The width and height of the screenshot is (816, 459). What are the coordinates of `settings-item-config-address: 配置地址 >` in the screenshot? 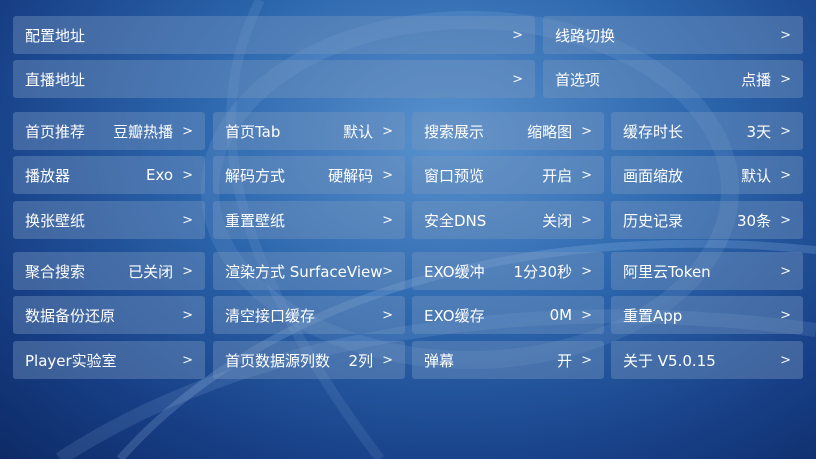 It's located at (274, 35).